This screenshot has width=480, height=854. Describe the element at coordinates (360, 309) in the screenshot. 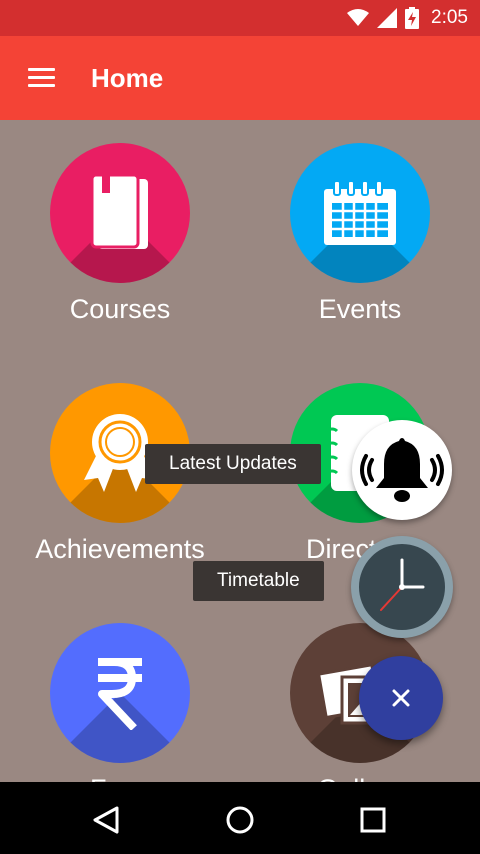

I see `tile-label-events: Events` at that location.